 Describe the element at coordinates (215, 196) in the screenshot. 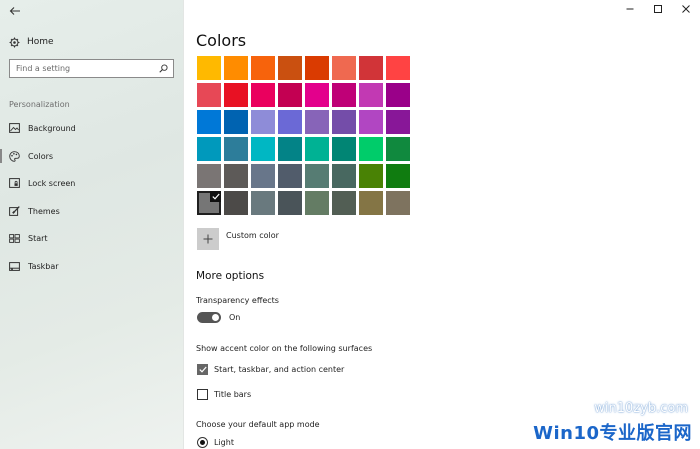

I see `check-icon` at that location.